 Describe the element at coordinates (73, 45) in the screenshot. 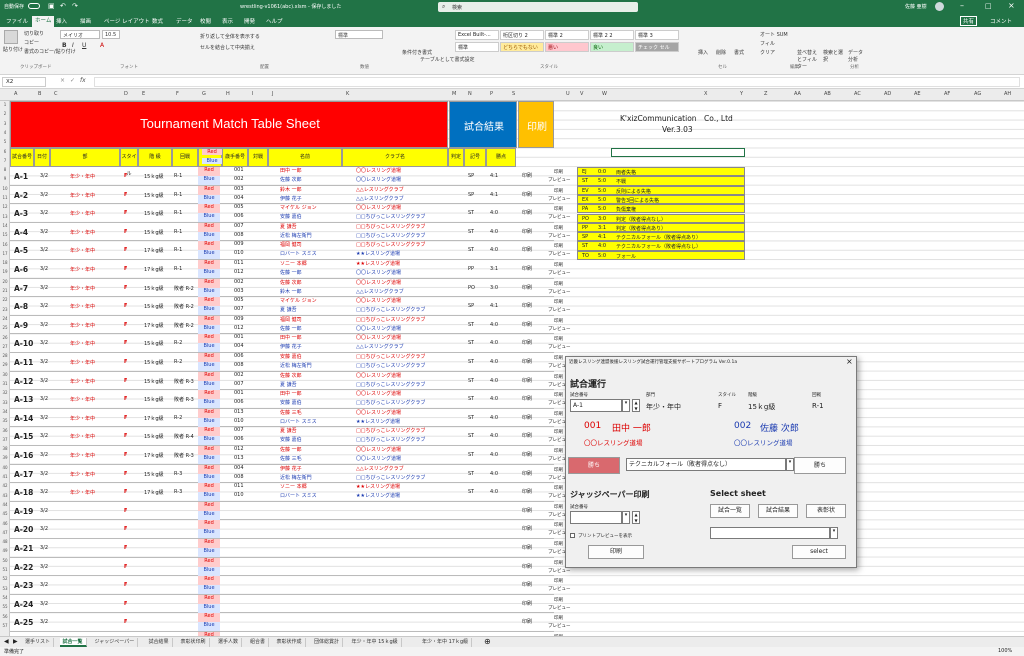

I see `italic-button: I` at that location.